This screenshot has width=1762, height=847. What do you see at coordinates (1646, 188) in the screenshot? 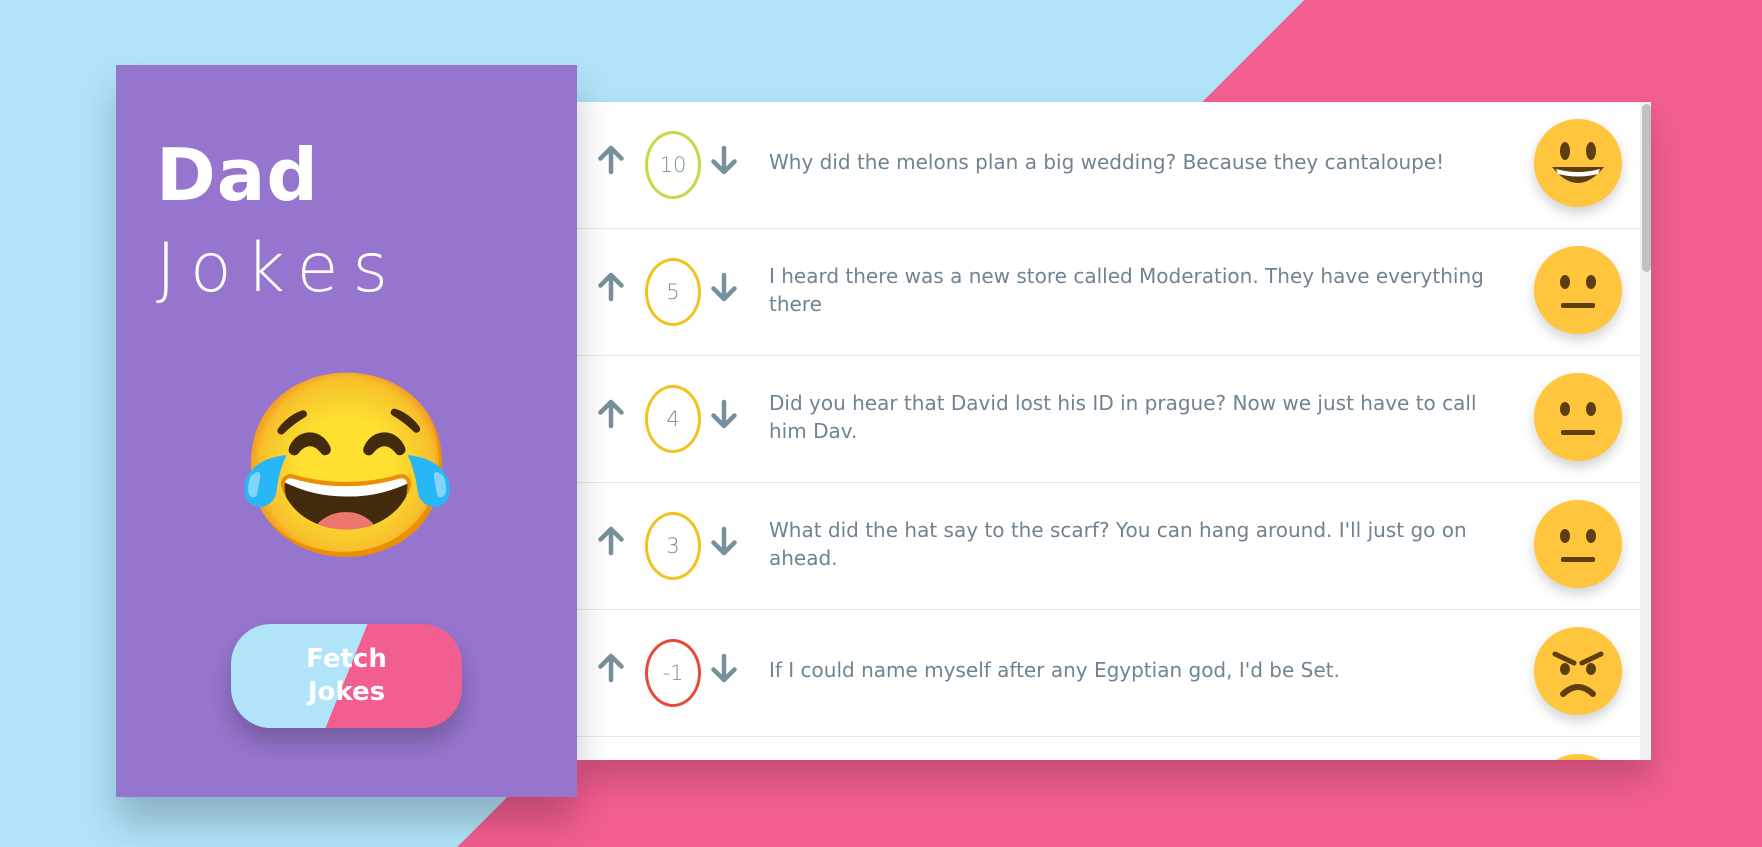
I see `scrollbar-thumb` at bounding box center [1646, 188].